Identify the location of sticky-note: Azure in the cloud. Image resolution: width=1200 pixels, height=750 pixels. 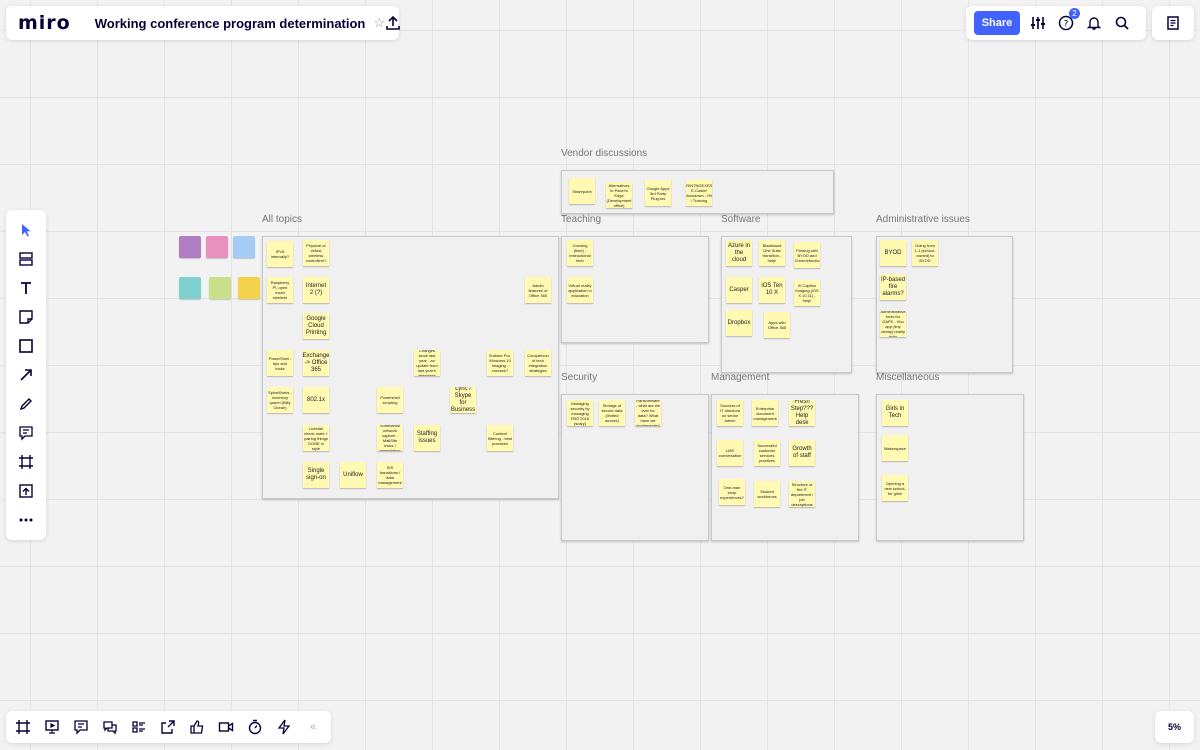
(739, 253).